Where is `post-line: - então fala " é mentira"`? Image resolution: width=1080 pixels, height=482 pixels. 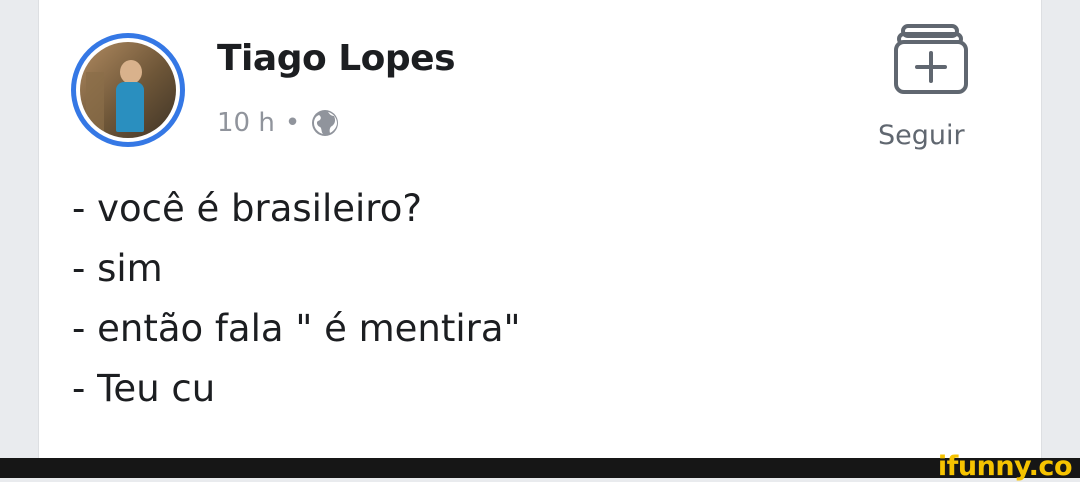
post-line: - então fala " é mentira" is located at coordinates (296, 328).